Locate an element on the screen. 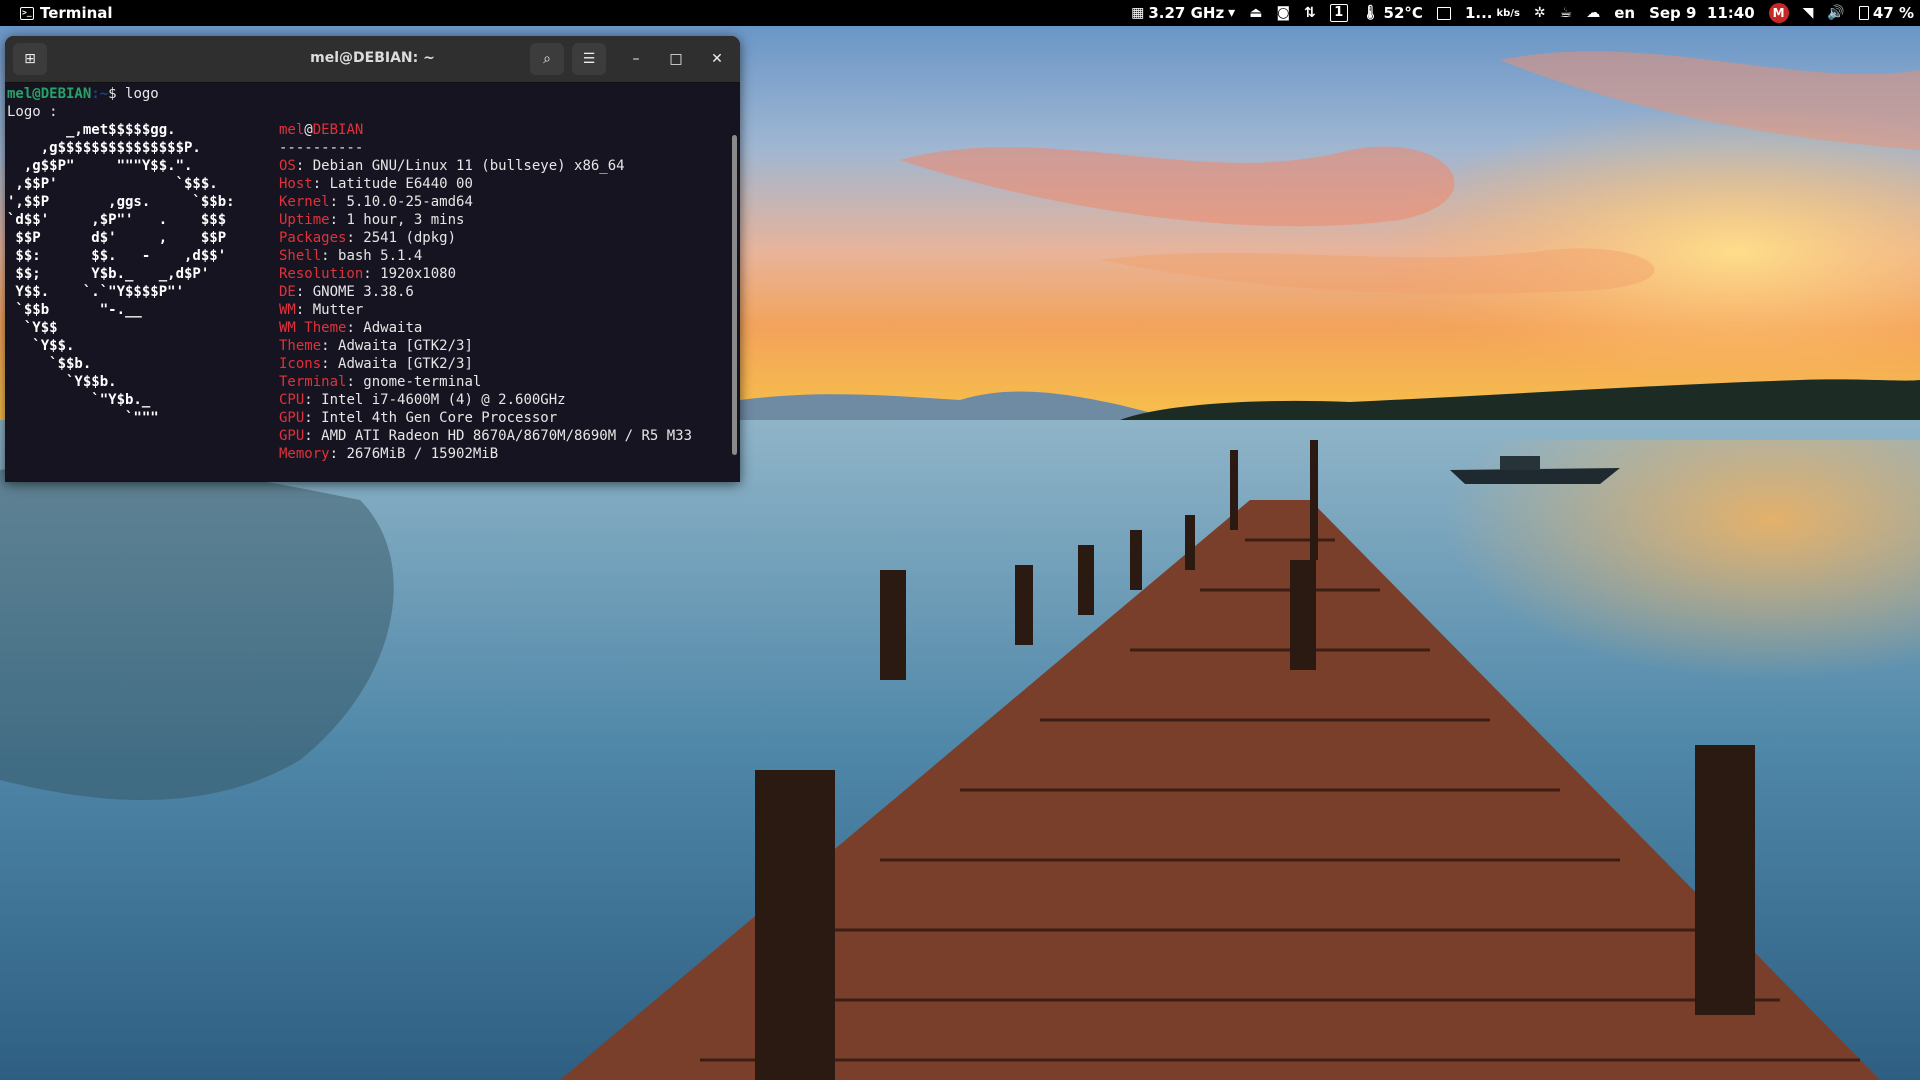  info-row: WM Theme: Adwaita is located at coordinates (351, 328).